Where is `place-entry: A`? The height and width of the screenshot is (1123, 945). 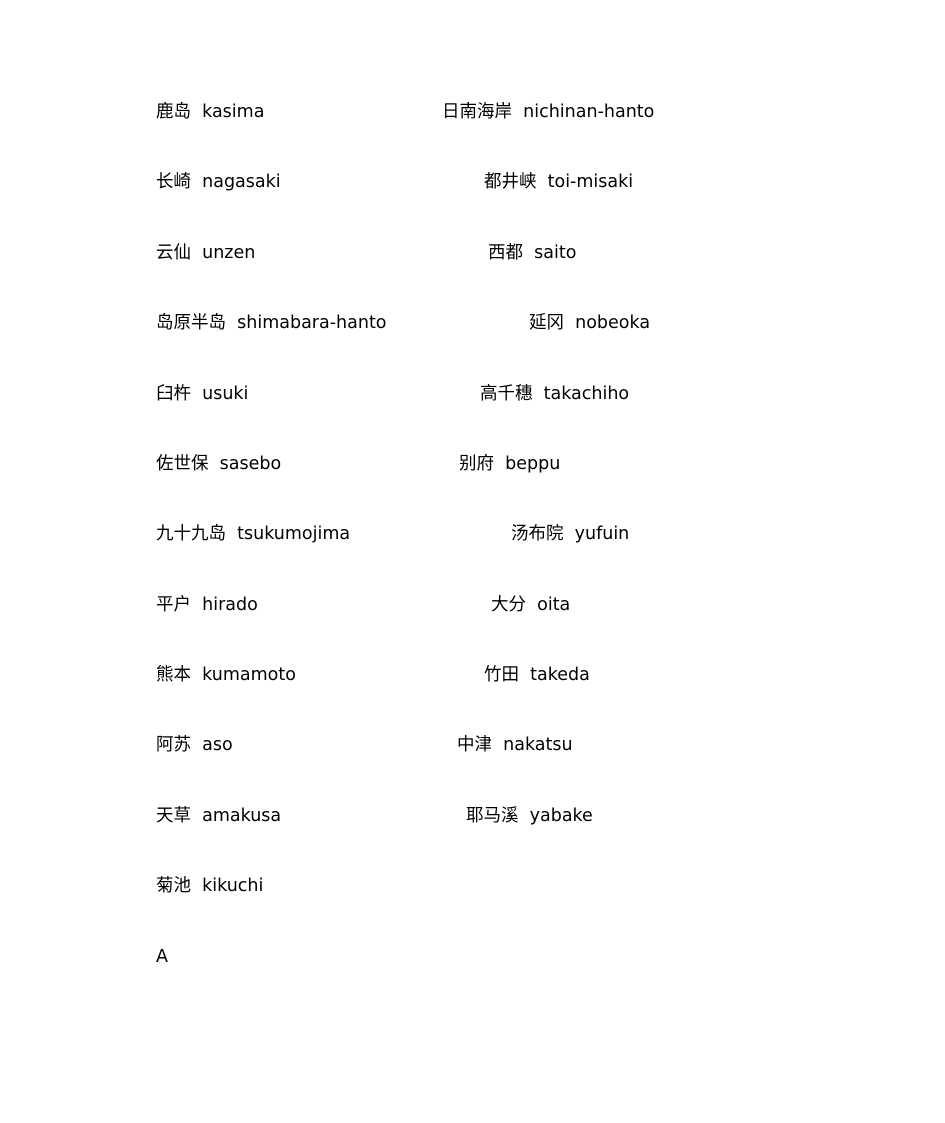 place-entry: A is located at coordinates (162, 957).